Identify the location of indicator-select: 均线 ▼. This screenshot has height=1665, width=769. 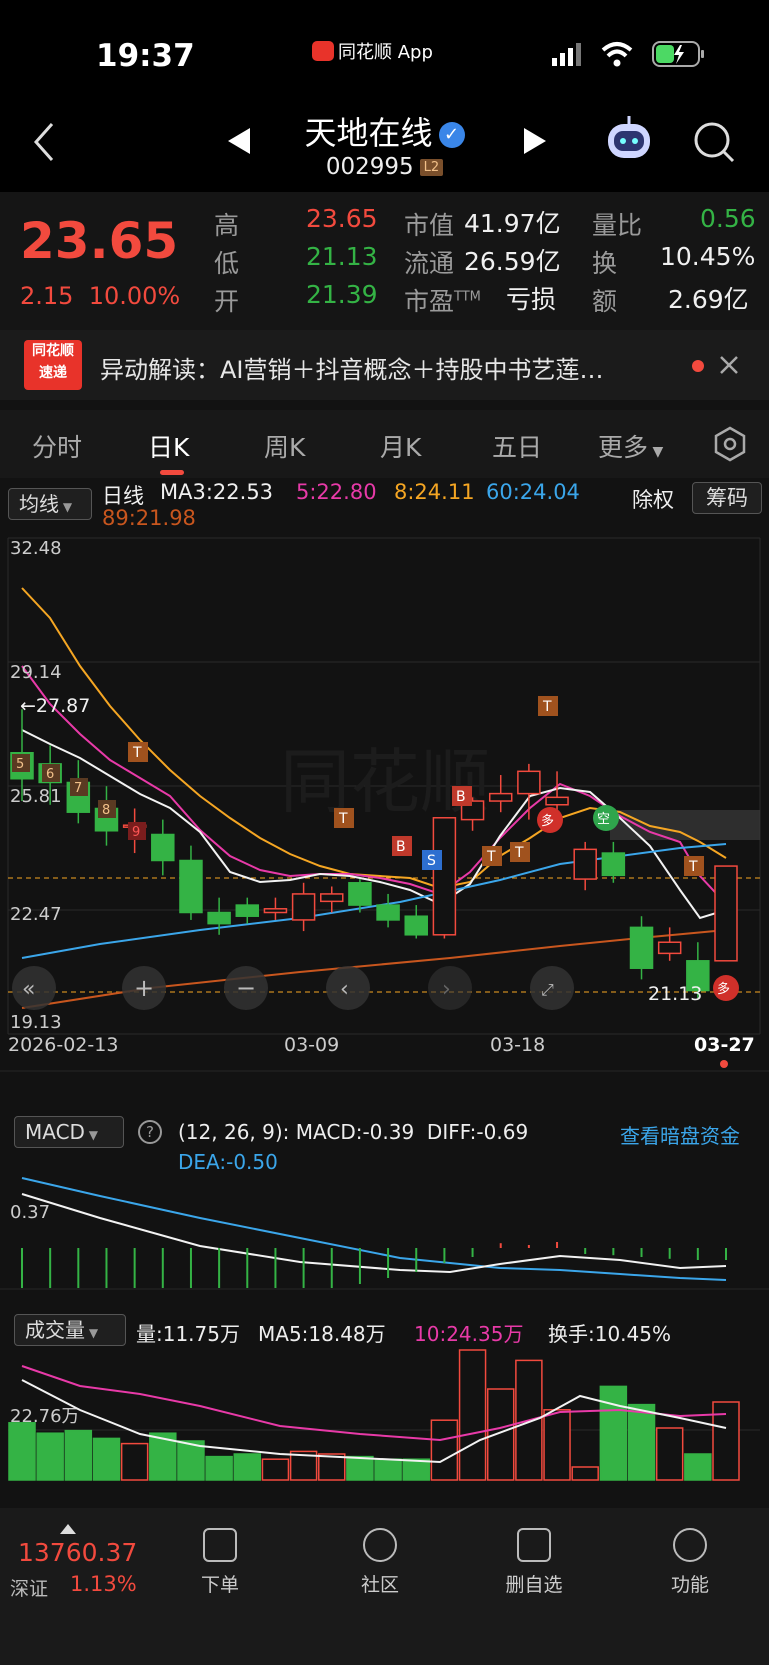
(50, 504).